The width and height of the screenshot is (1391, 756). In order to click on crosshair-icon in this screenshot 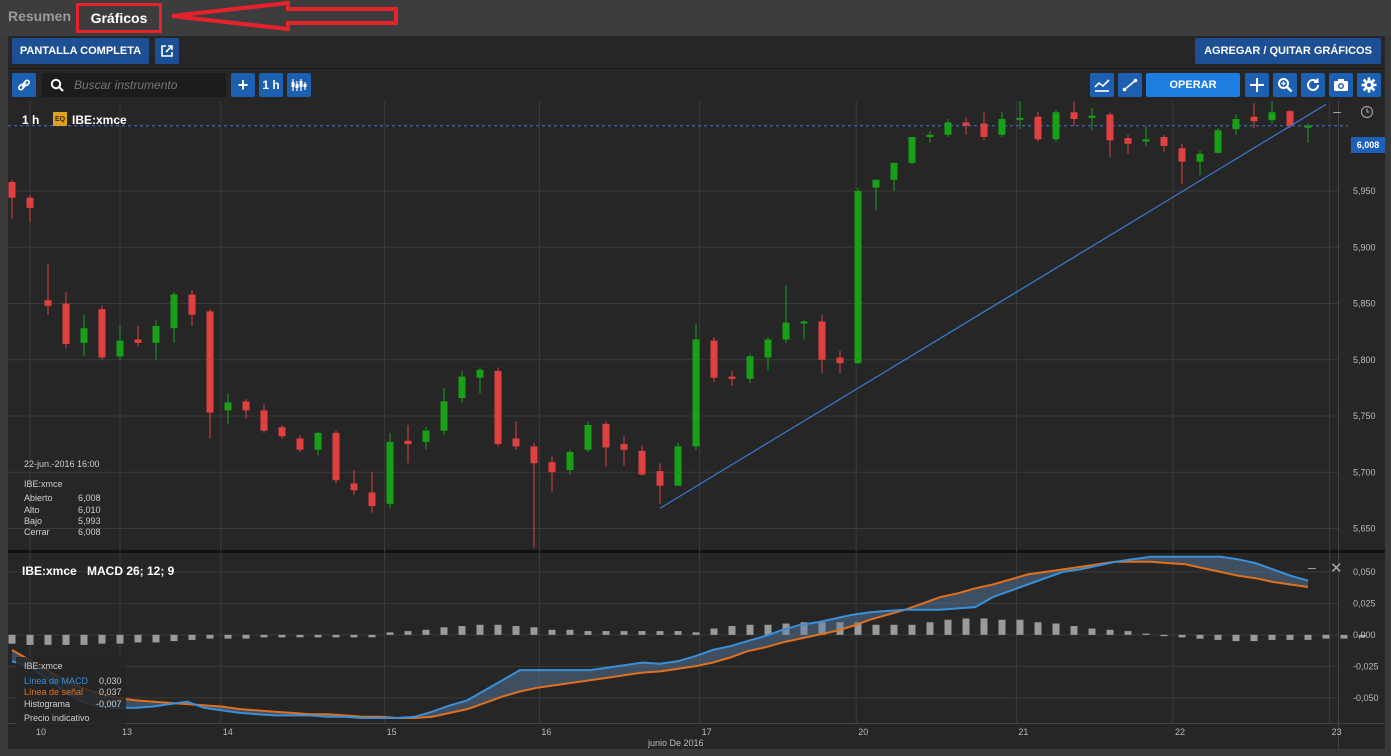, I will do `click(1257, 85)`.